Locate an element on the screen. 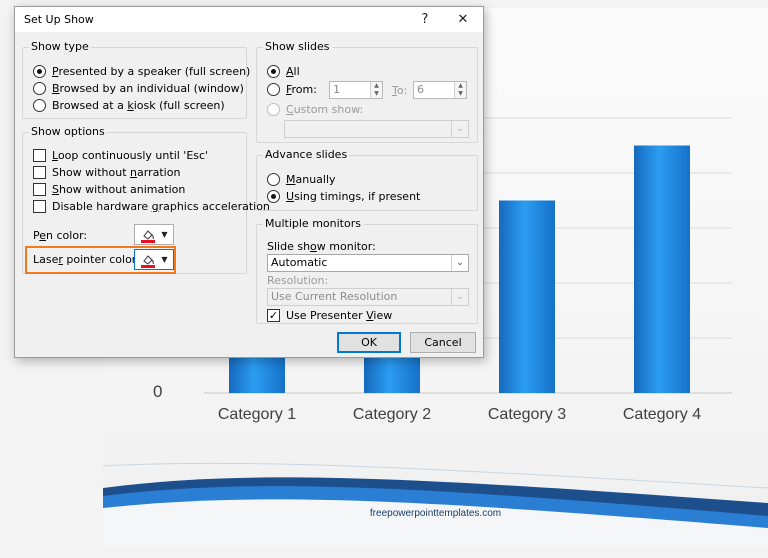 The width and height of the screenshot is (768, 558). resolution-value: Use Current Resolution is located at coordinates (334, 296).